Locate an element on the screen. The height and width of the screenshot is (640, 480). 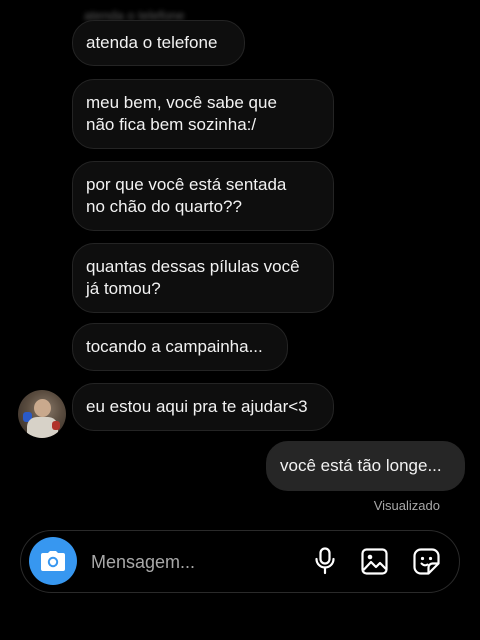
message-text: atenda o telefone is located at coordinates (152, 42).